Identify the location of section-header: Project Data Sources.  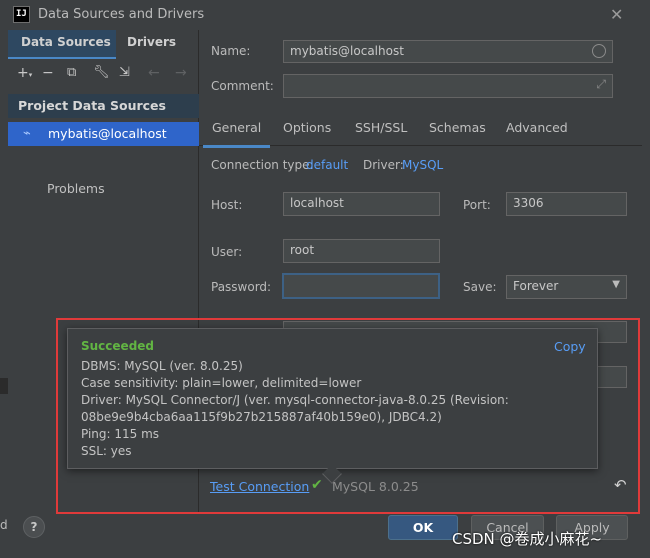
(103, 106).